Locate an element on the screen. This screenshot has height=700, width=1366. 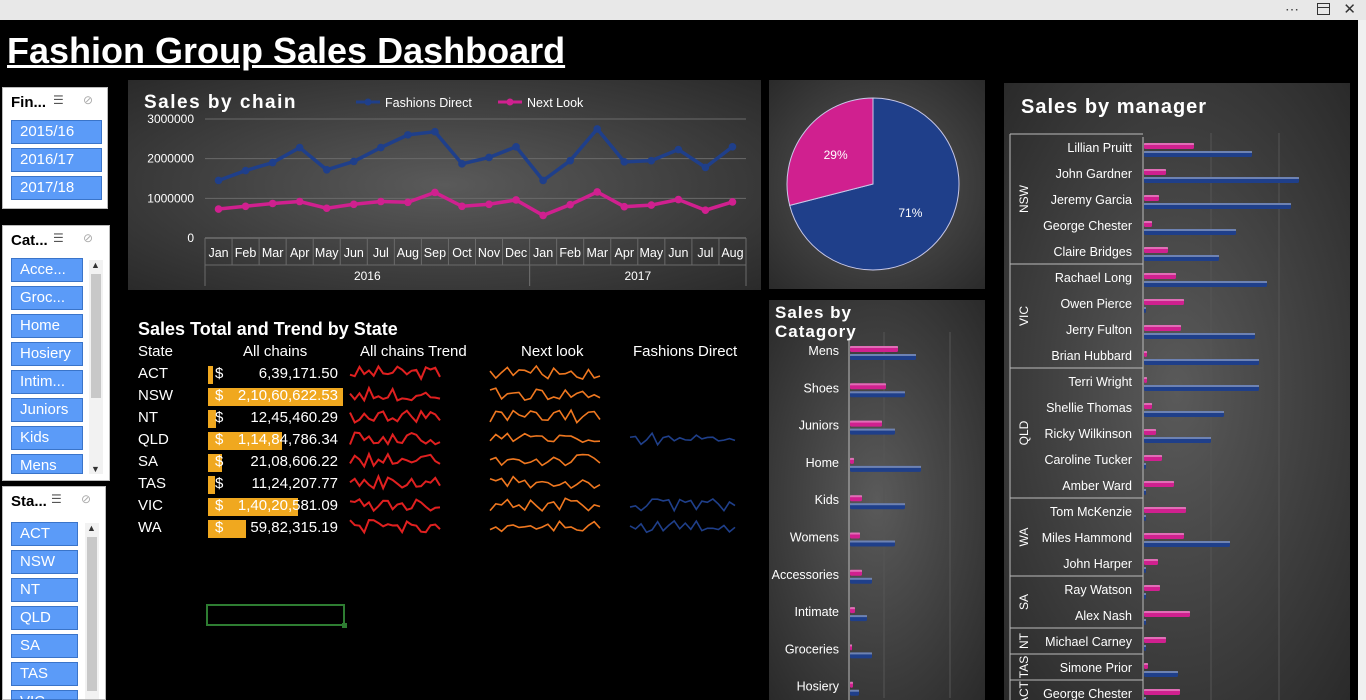
slicer-item-nt: NT is located at coordinates (44, 590).